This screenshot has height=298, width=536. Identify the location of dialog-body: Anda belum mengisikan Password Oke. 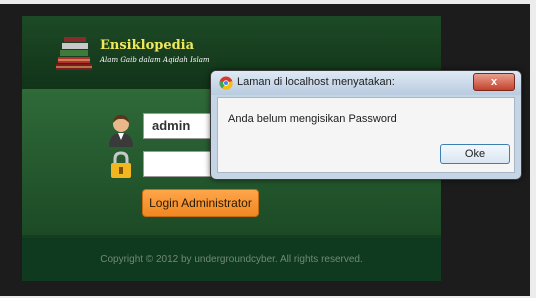
(366, 135).